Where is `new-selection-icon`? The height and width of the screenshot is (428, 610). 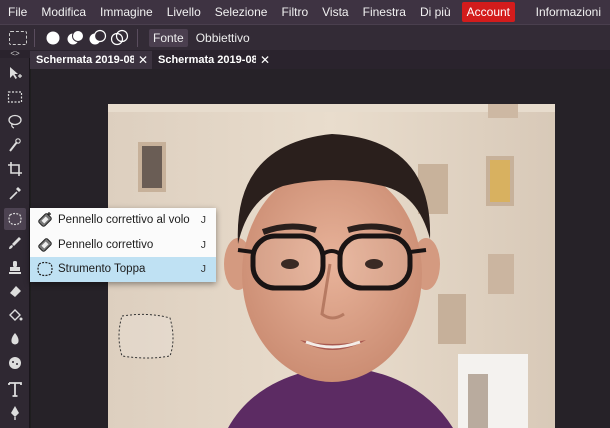
new-selection-icon is located at coordinates (53, 38).